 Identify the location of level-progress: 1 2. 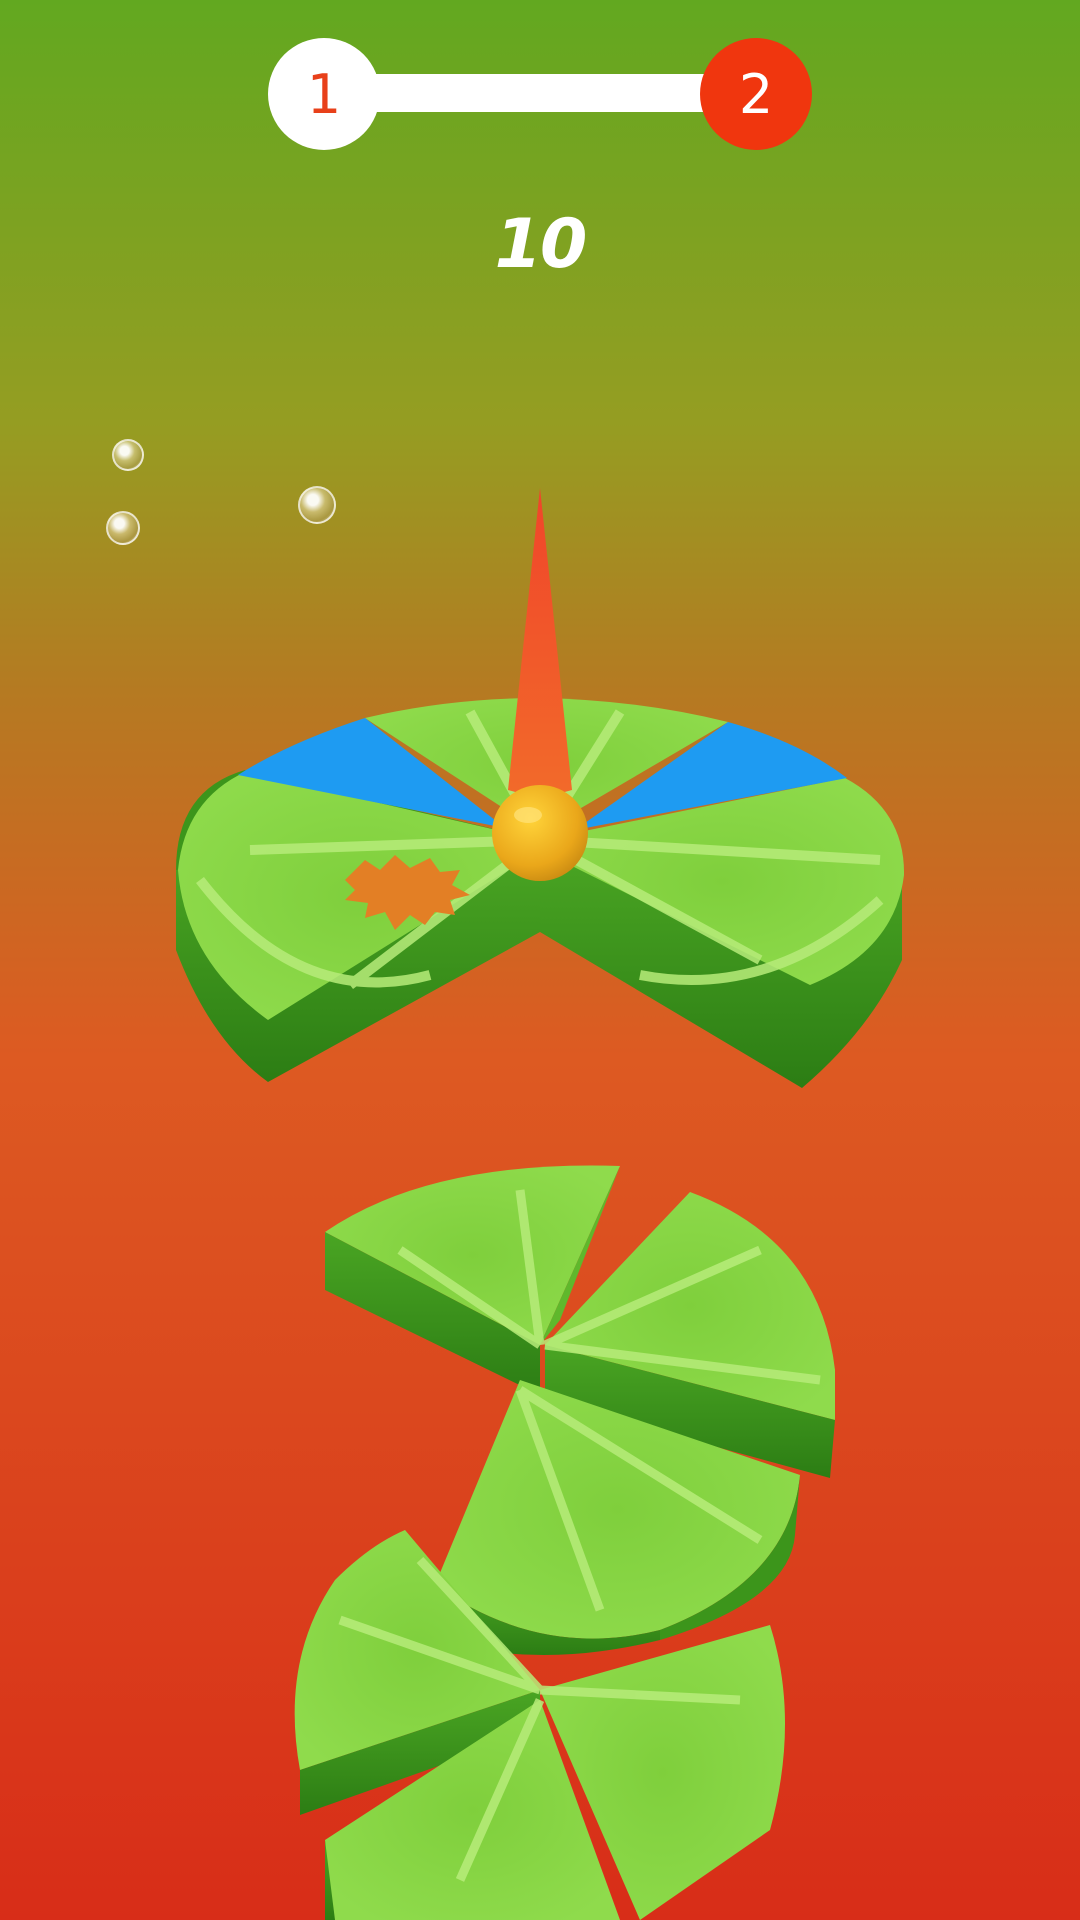
(540, 94).